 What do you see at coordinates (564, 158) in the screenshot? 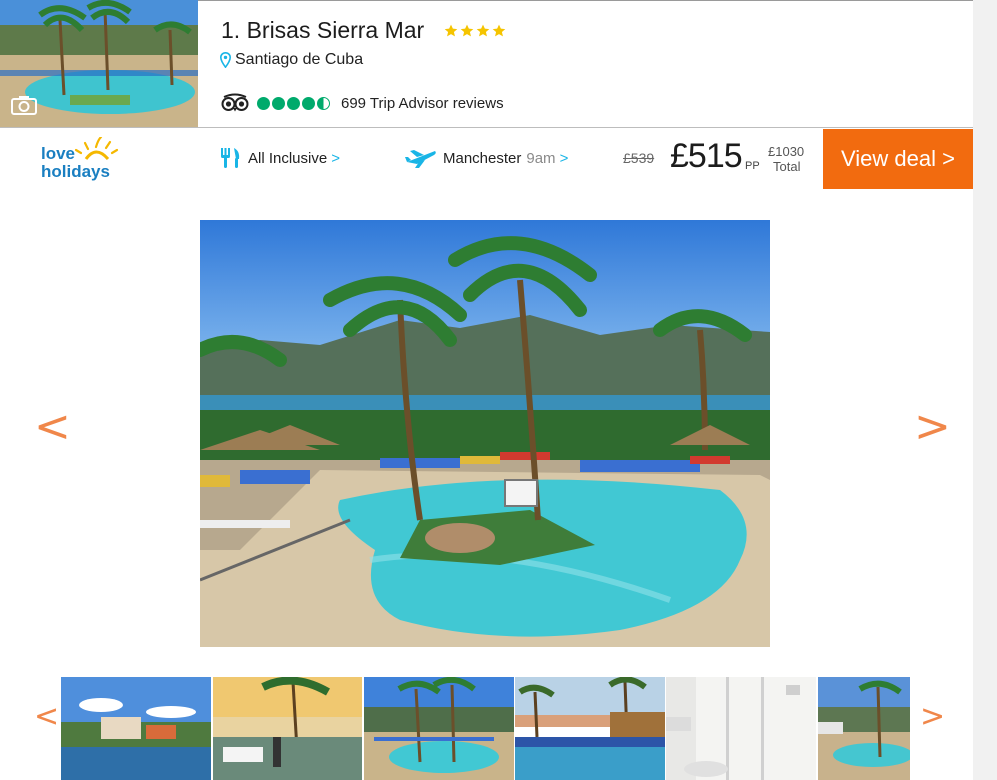
I see `flight-chevron: >` at bounding box center [564, 158].